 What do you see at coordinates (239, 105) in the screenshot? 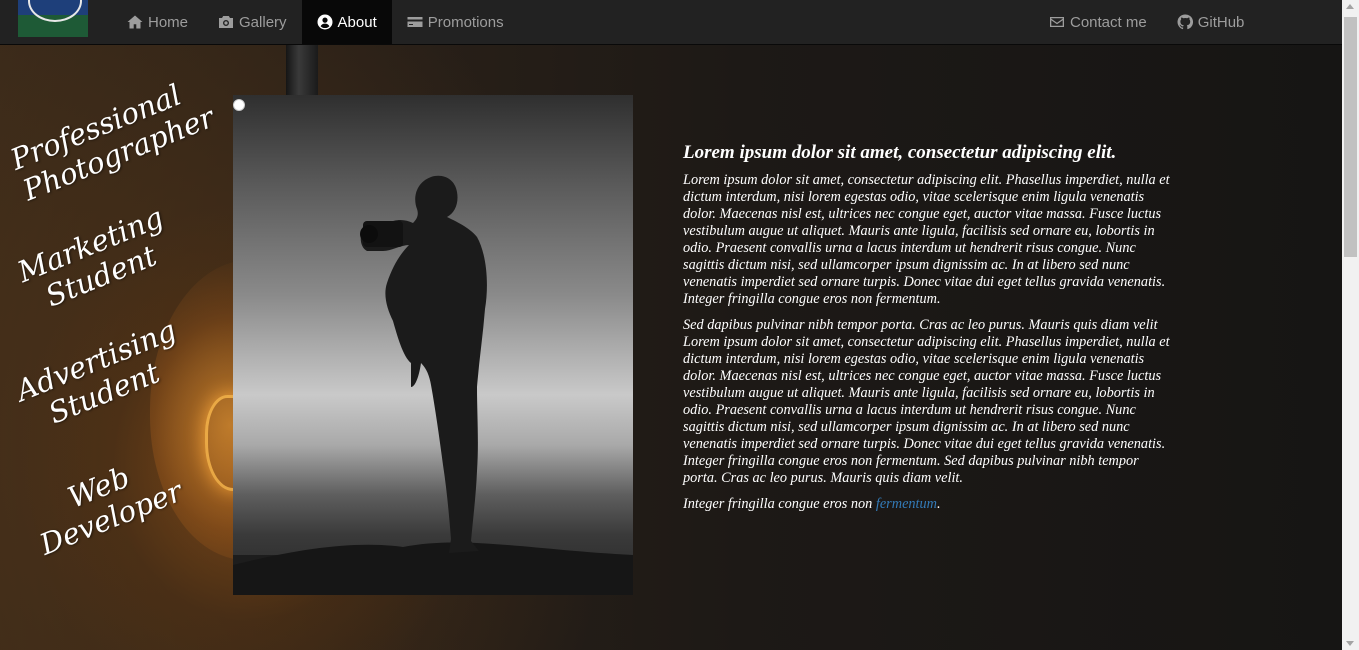
I see `photo-radio-indicator` at bounding box center [239, 105].